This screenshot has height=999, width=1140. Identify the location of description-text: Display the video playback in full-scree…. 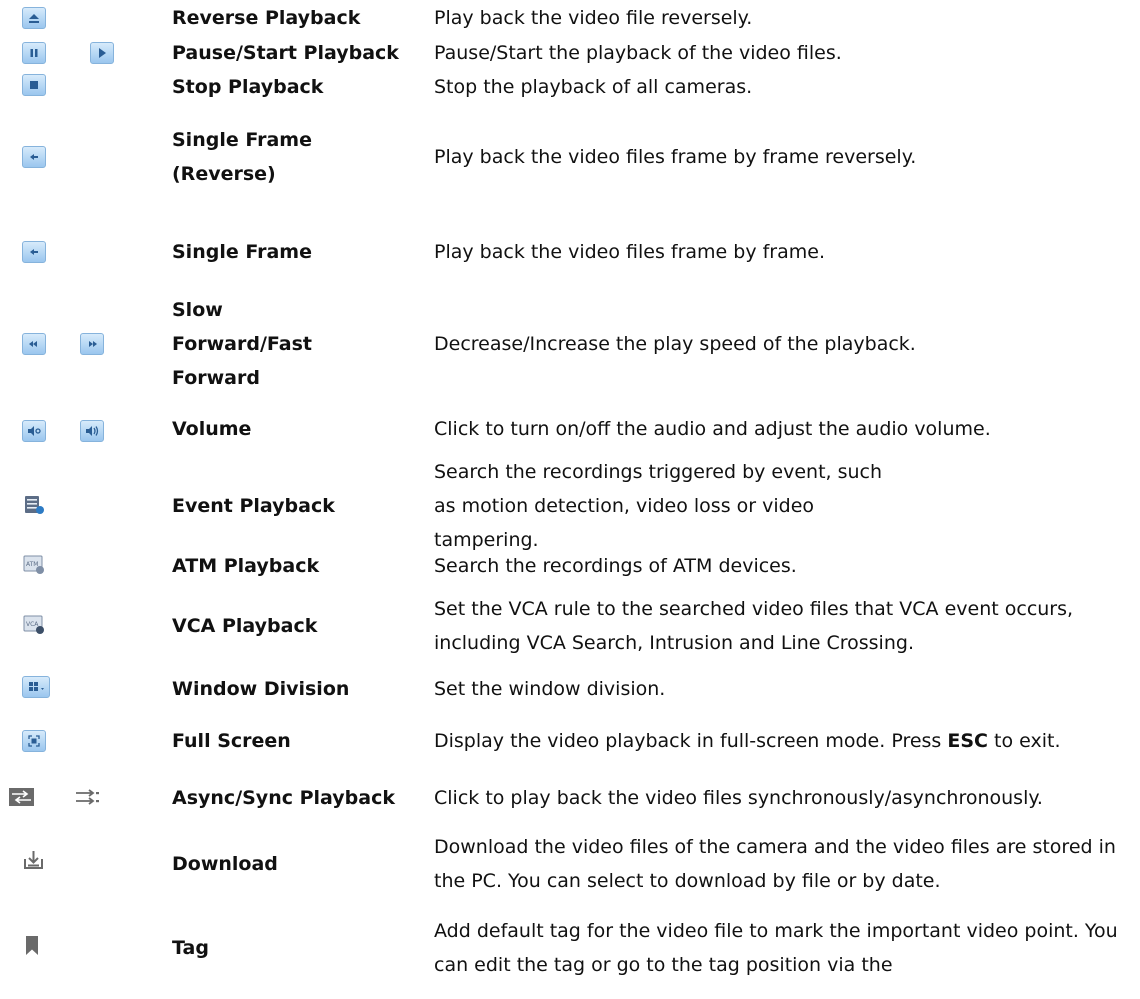
(691, 741).